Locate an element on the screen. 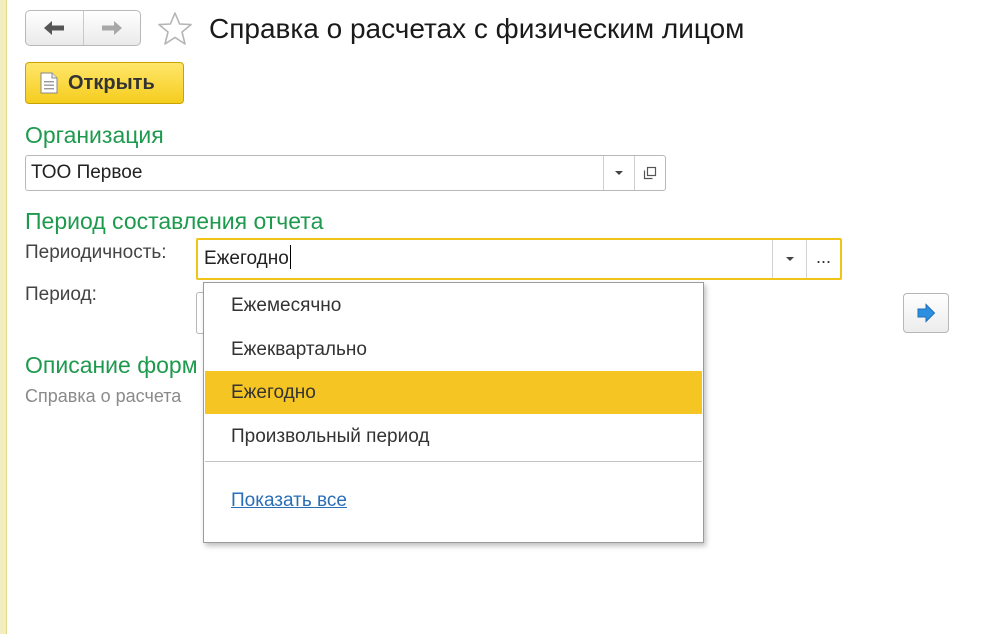 The image size is (996, 634). dropdown-option-quarterly: Ежеквартально is located at coordinates (453, 349).